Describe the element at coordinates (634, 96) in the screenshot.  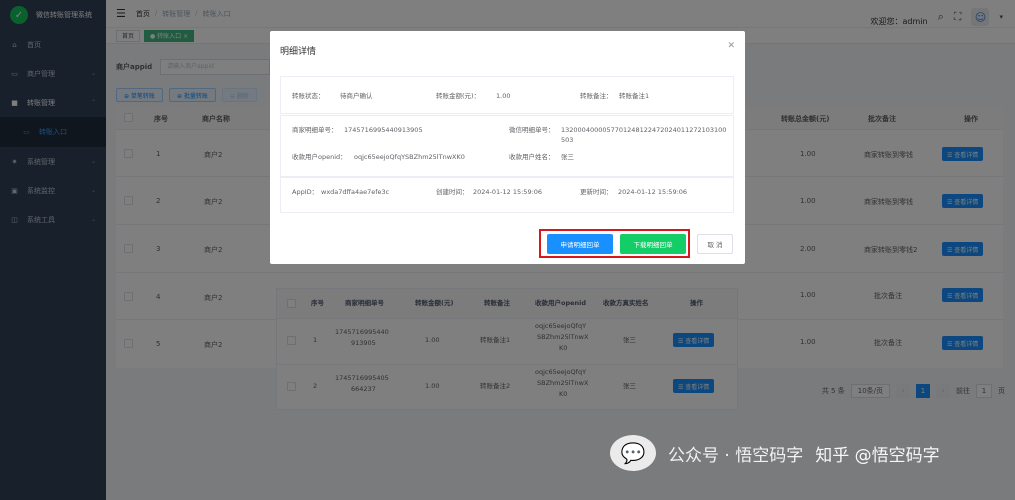
I see `remark-value: 转账备注1` at that location.